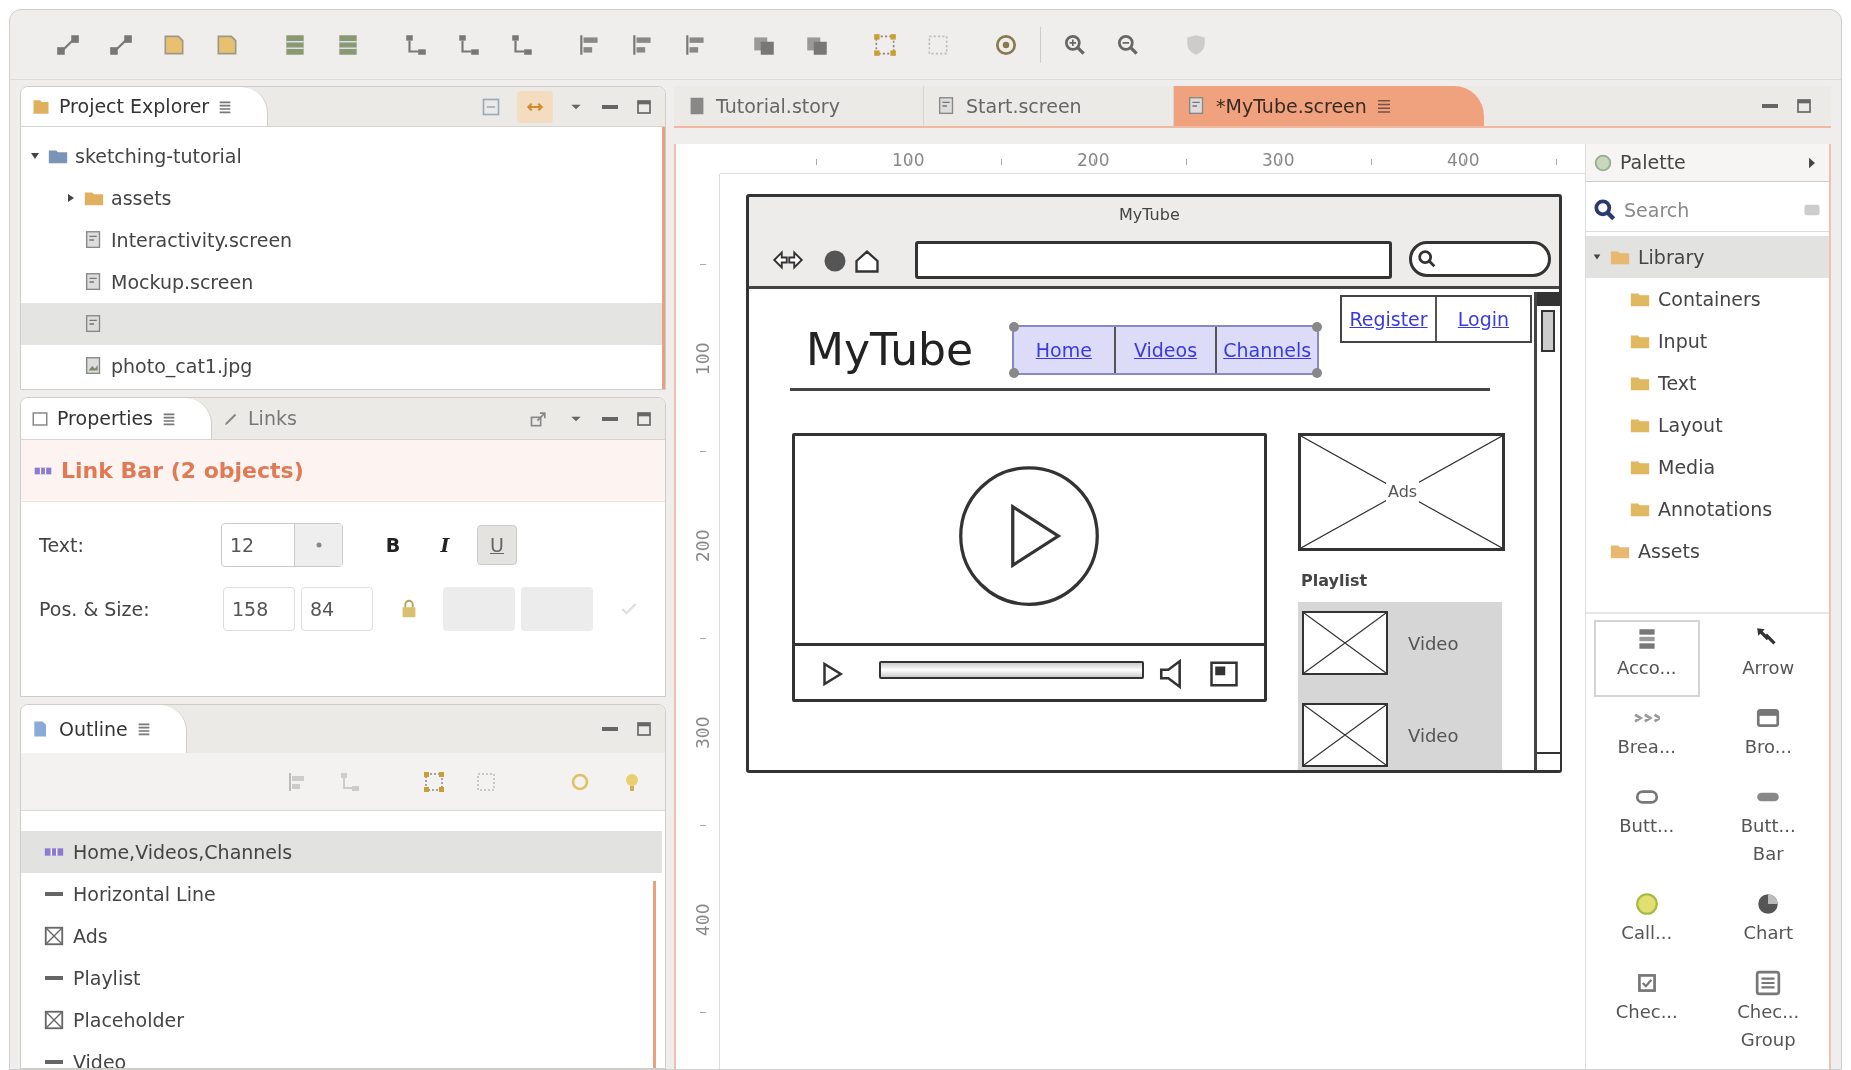 Image resolution: width=1851 pixels, height=1070 pixels. I want to click on format-button: B, so click(393, 545).